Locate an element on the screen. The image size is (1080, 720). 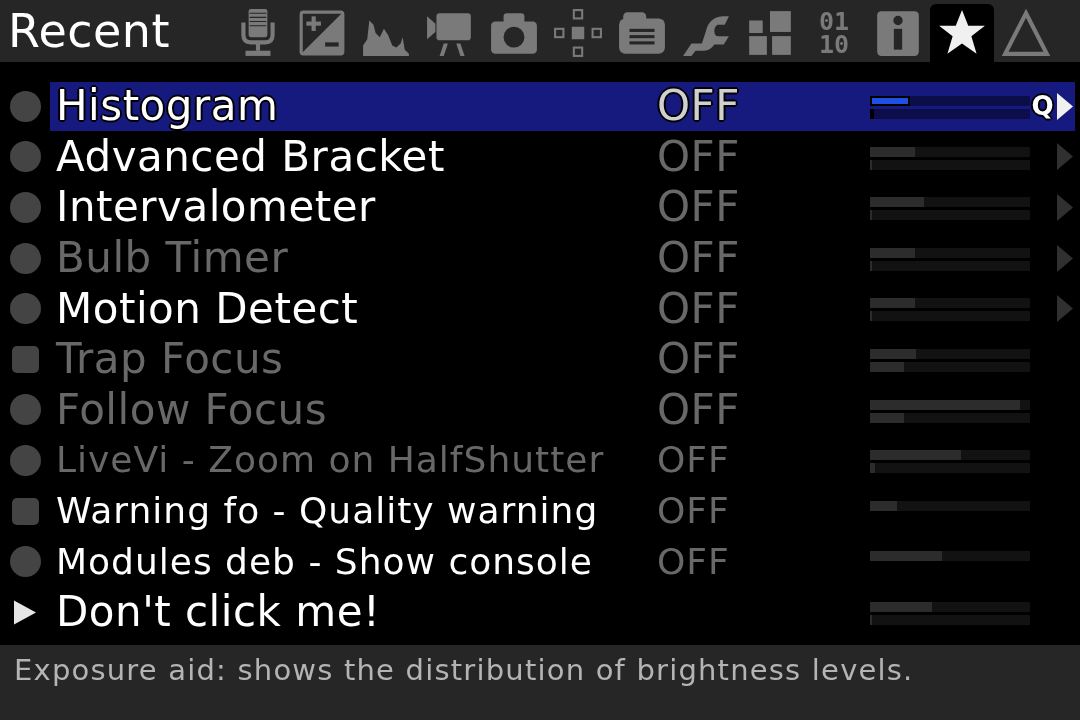
menu-item: LiveVi - Zoom on HalfShutter OFF is located at coordinates (562, 460).